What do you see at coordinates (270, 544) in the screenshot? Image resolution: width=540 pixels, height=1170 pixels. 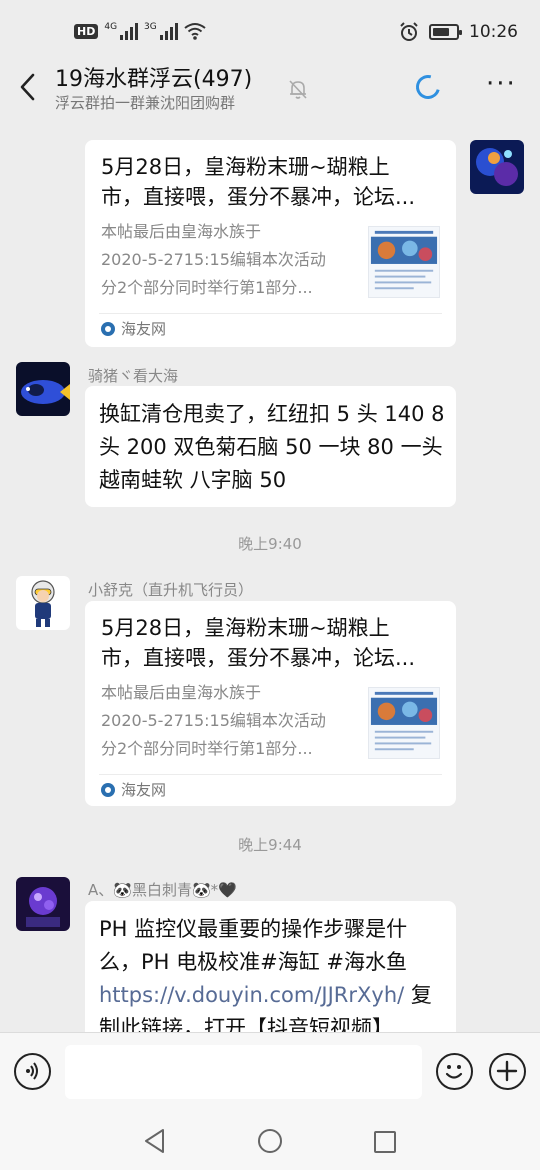 I see `timestamp: 晚上9:40` at bounding box center [270, 544].